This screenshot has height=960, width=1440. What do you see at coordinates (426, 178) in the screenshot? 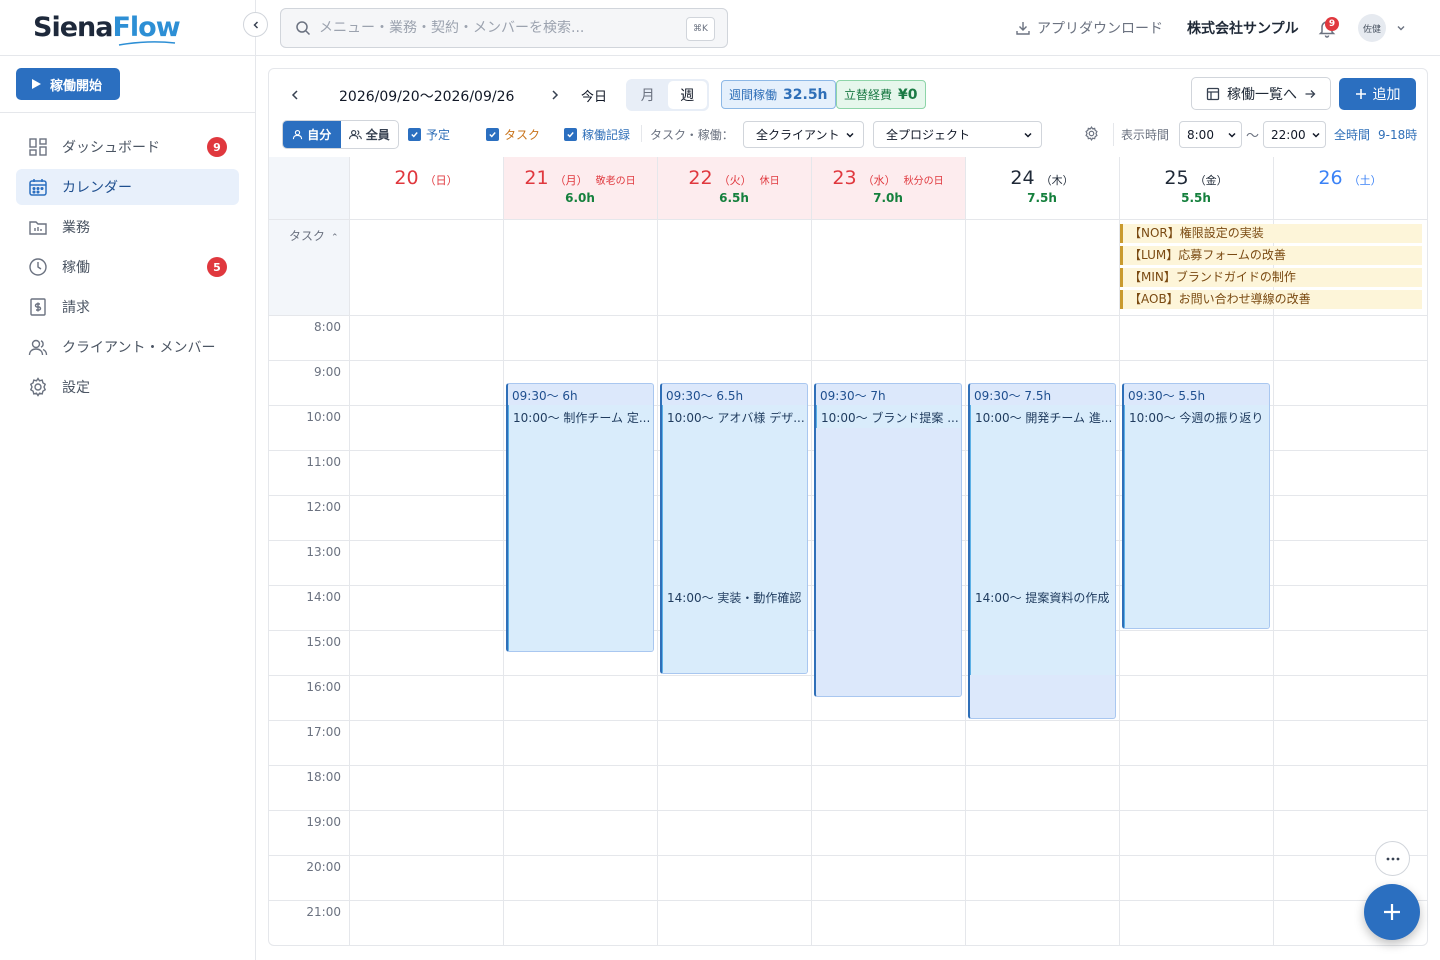
I see `day-header: 20 （日）` at bounding box center [426, 178].